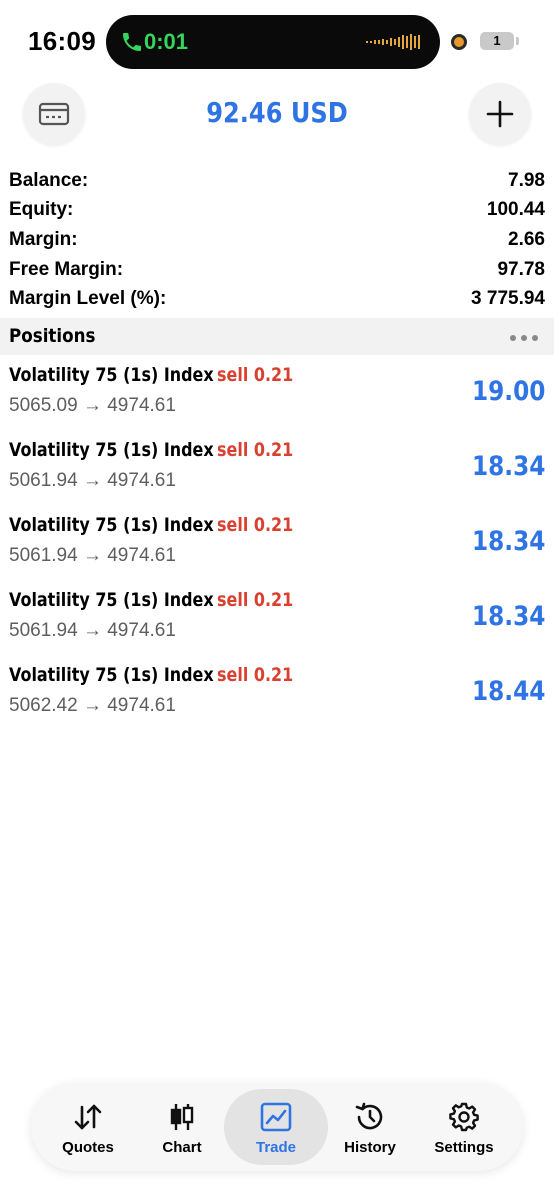 The height and width of the screenshot is (1200, 554). Describe the element at coordinates (92, 405) in the screenshot. I see `position-prices: 5065.09 → 4974.61` at that location.